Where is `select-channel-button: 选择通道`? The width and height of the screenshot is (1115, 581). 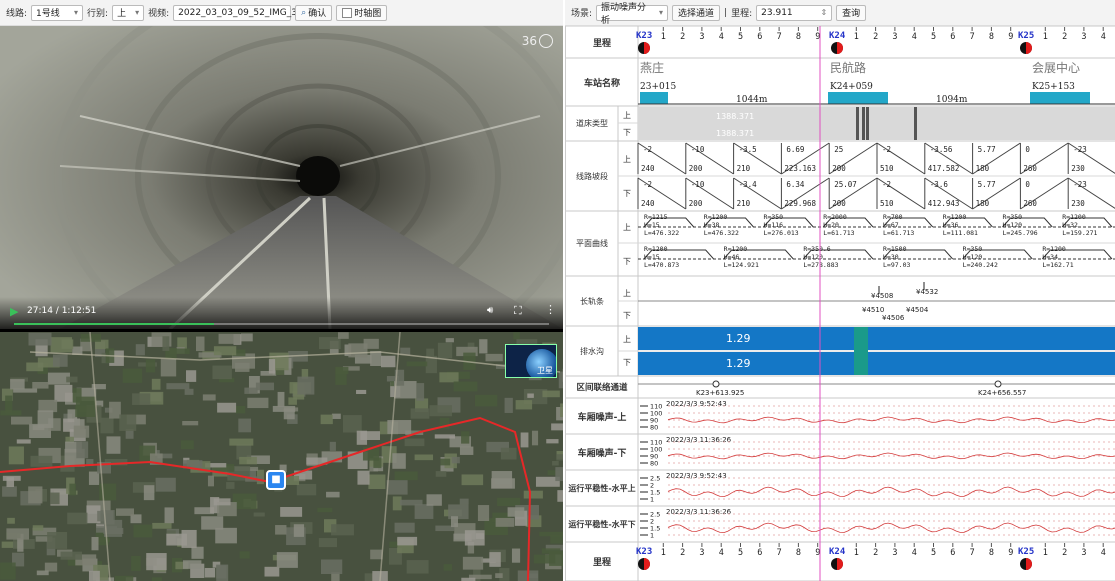
select-channel-button: 选择通道 is located at coordinates (696, 12).